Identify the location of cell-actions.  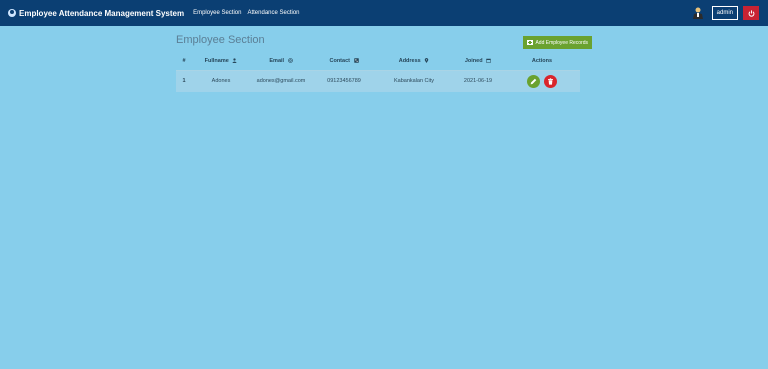
(542, 81).